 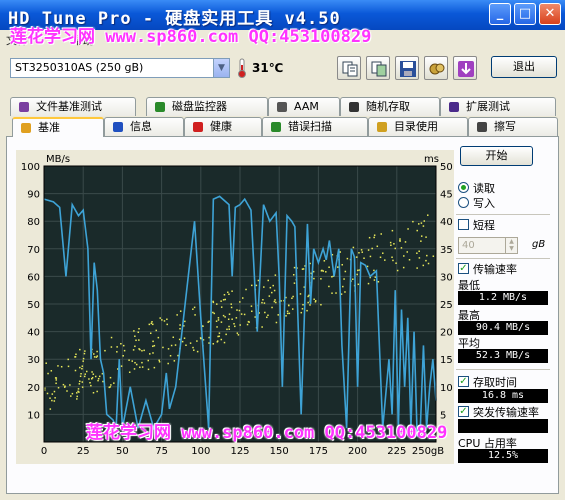 What do you see at coordinates (390, 106) in the screenshot?
I see `tab-random-access: 随机存取` at bounding box center [390, 106].